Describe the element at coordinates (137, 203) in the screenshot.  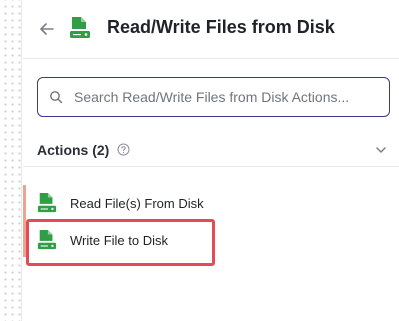
I see `action-item-label: Read File(s) From Disk` at that location.